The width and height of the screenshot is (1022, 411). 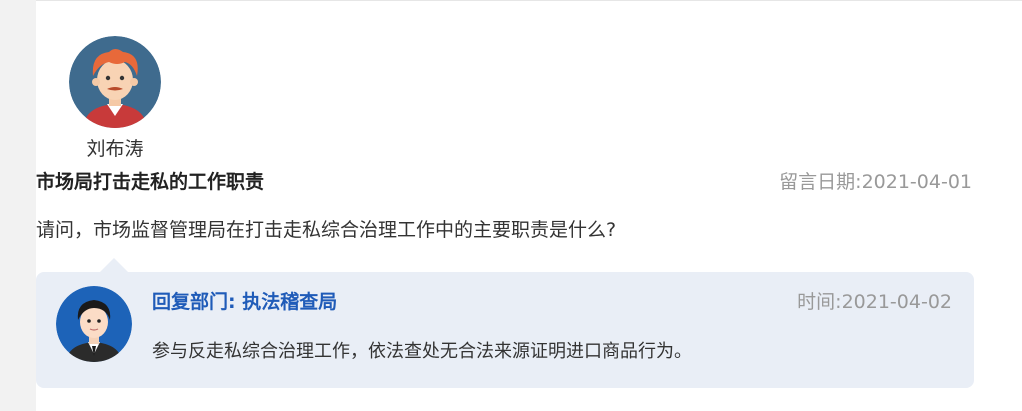 I want to click on message-title: 市场局打击走私的工作职责, so click(x=150, y=182).